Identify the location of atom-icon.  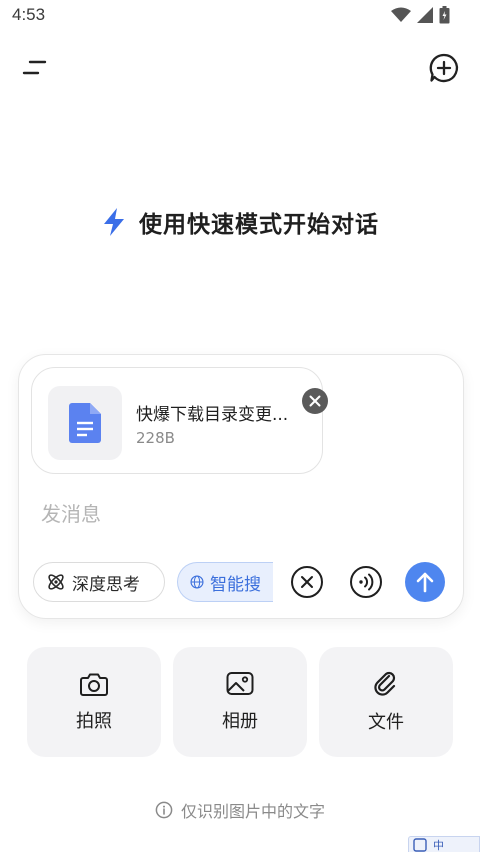
(56, 582).